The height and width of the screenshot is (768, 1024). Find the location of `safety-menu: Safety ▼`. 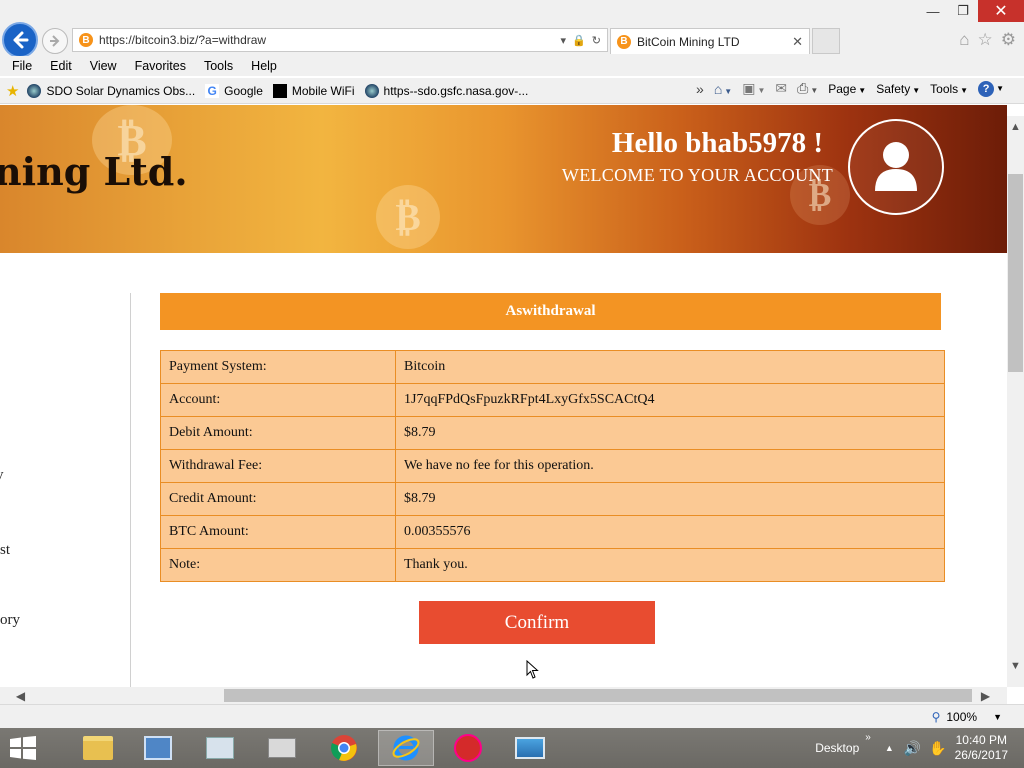

safety-menu: Safety ▼ is located at coordinates (898, 89).